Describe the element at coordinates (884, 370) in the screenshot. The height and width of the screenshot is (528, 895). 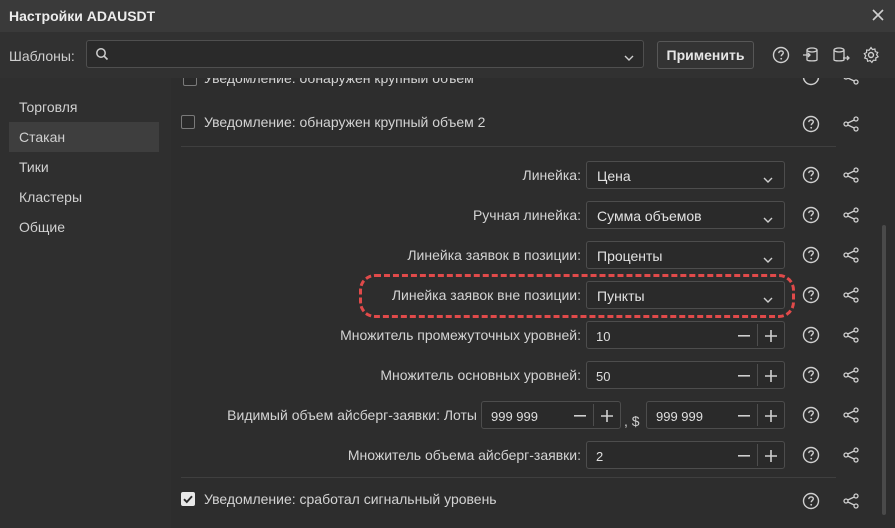
I see `vertical-scrollbar` at that location.